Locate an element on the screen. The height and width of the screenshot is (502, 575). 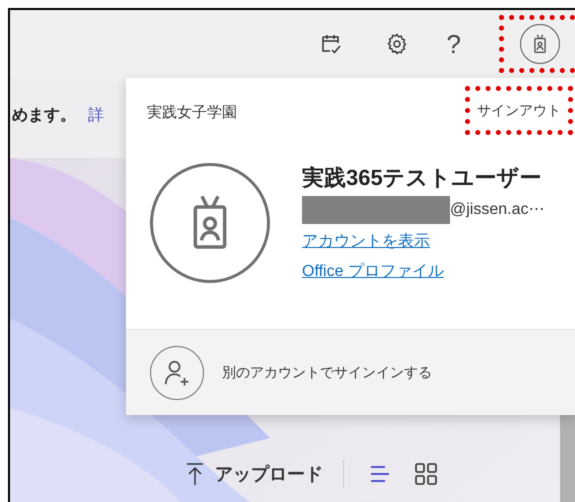
email-text: @jissen.ac⋯ is located at coordinates (497, 210).